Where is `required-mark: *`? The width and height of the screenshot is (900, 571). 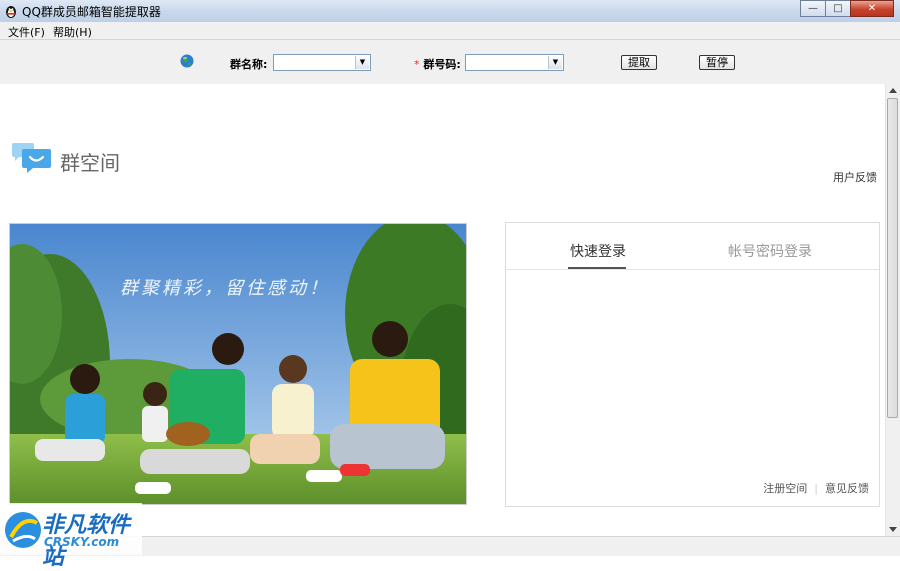
required-mark: * is located at coordinates (417, 64).